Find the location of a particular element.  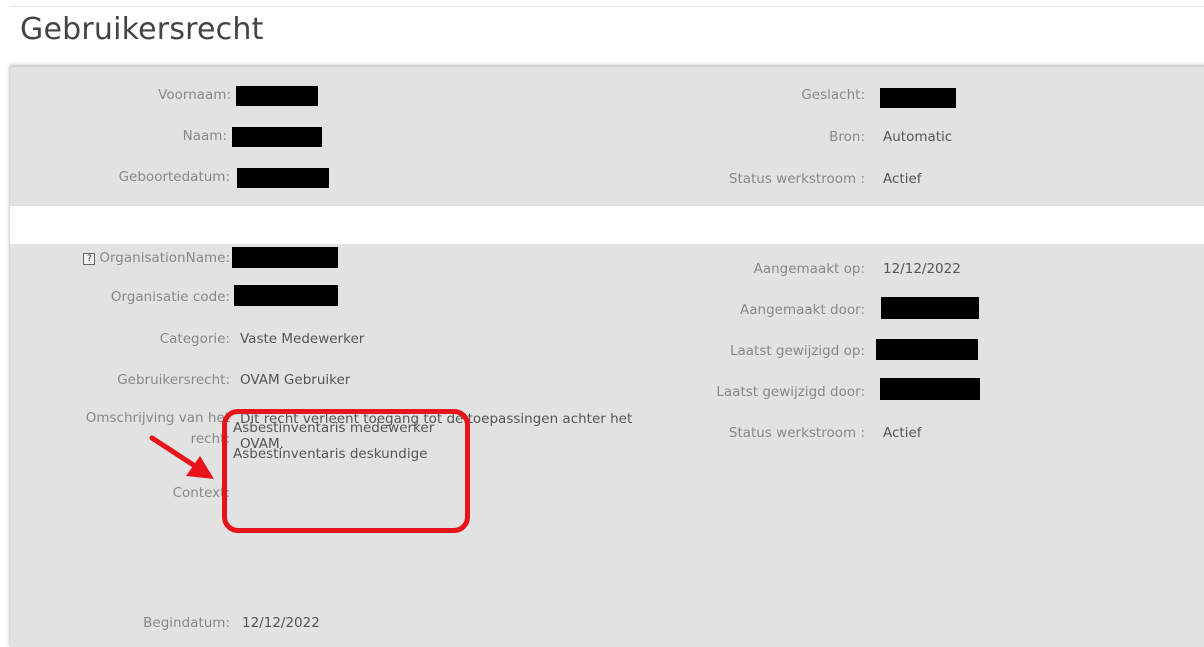

section-separator is located at coordinates (607, 225).